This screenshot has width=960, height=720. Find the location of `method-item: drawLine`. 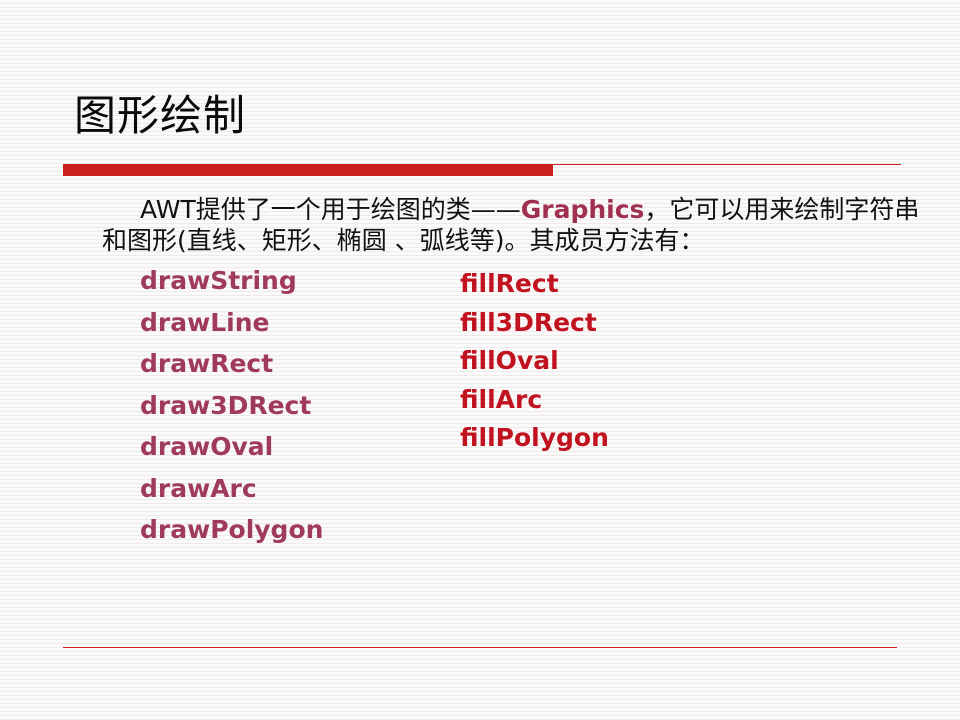

method-item: drawLine is located at coordinates (205, 322).